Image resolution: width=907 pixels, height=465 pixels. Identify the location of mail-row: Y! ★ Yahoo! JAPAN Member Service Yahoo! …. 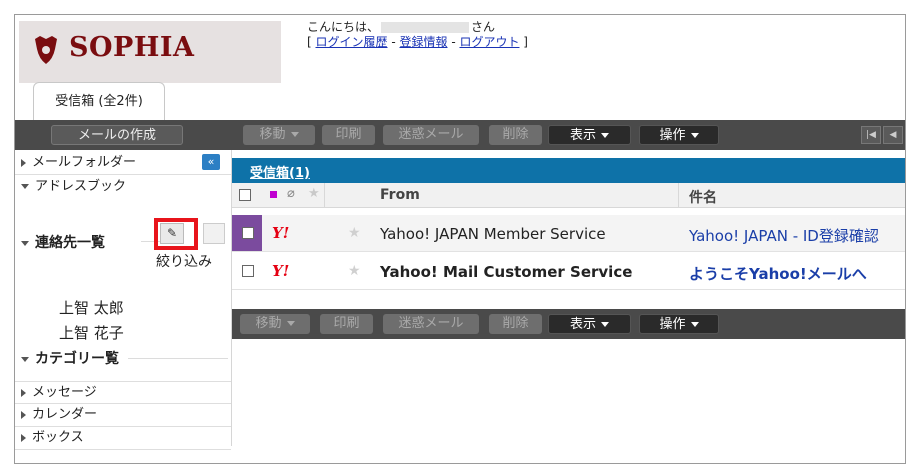
(568, 233).